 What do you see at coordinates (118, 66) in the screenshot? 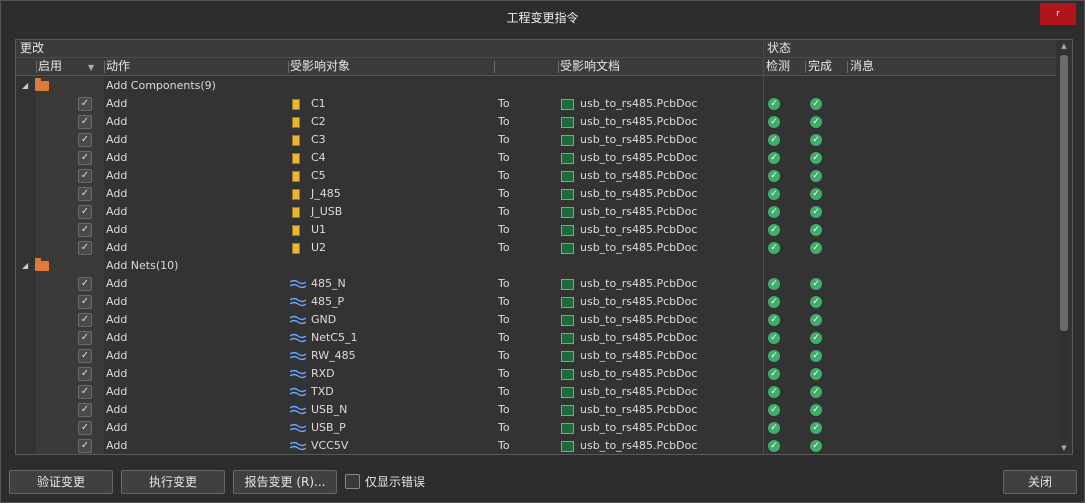
I see `column-action: 动作` at bounding box center [118, 66].